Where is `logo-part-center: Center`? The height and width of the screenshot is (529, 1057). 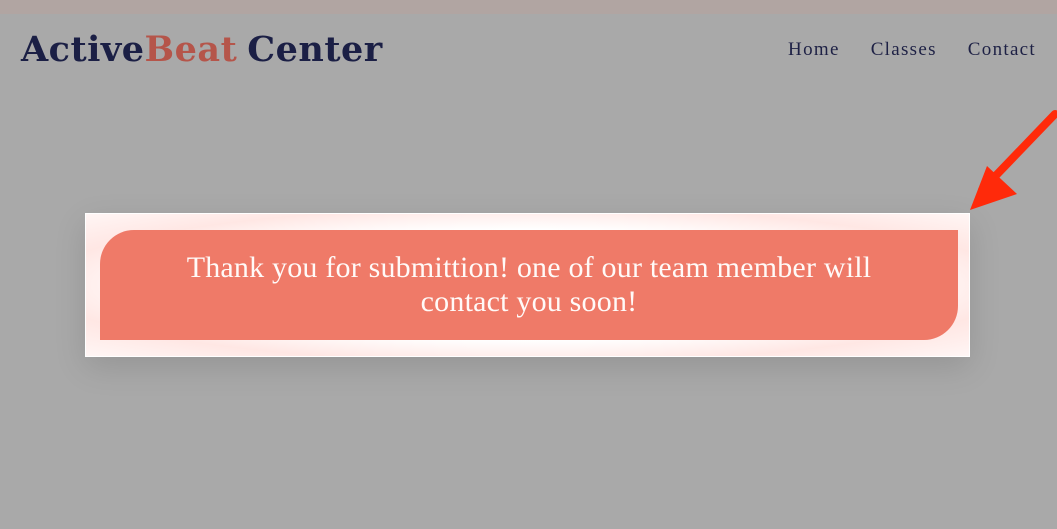 logo-part-center: Center is located at coordinates (315, 49).